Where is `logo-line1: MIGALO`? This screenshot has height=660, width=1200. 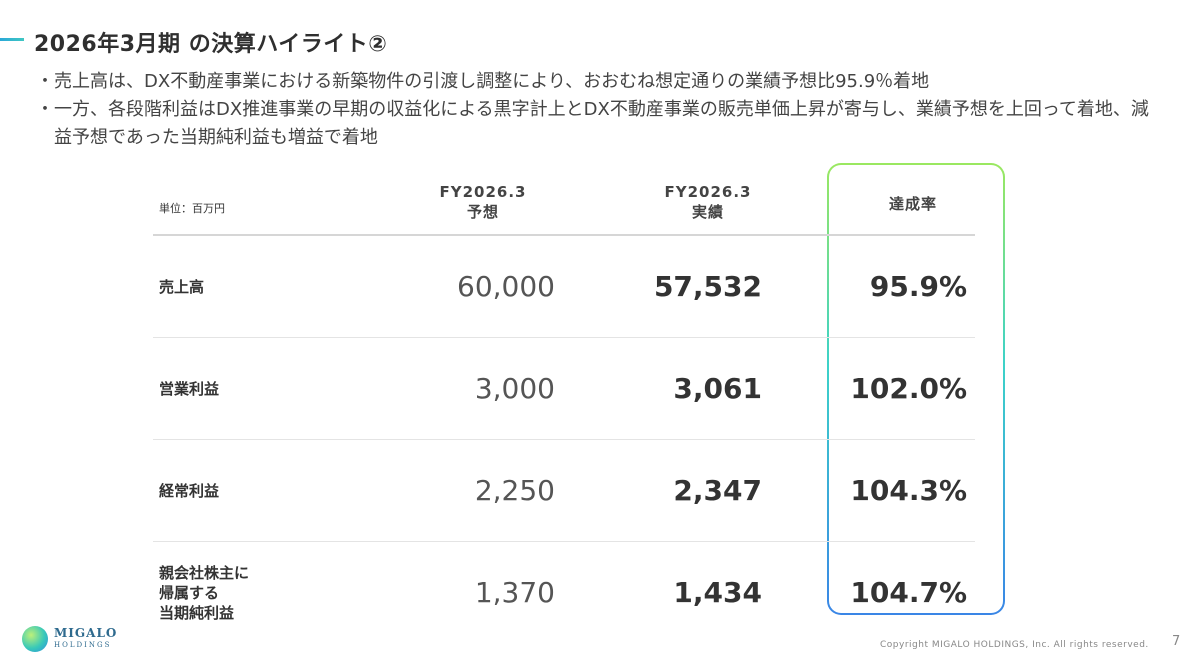 logo-line1: MIGALO is located at coordinates (86, 633).